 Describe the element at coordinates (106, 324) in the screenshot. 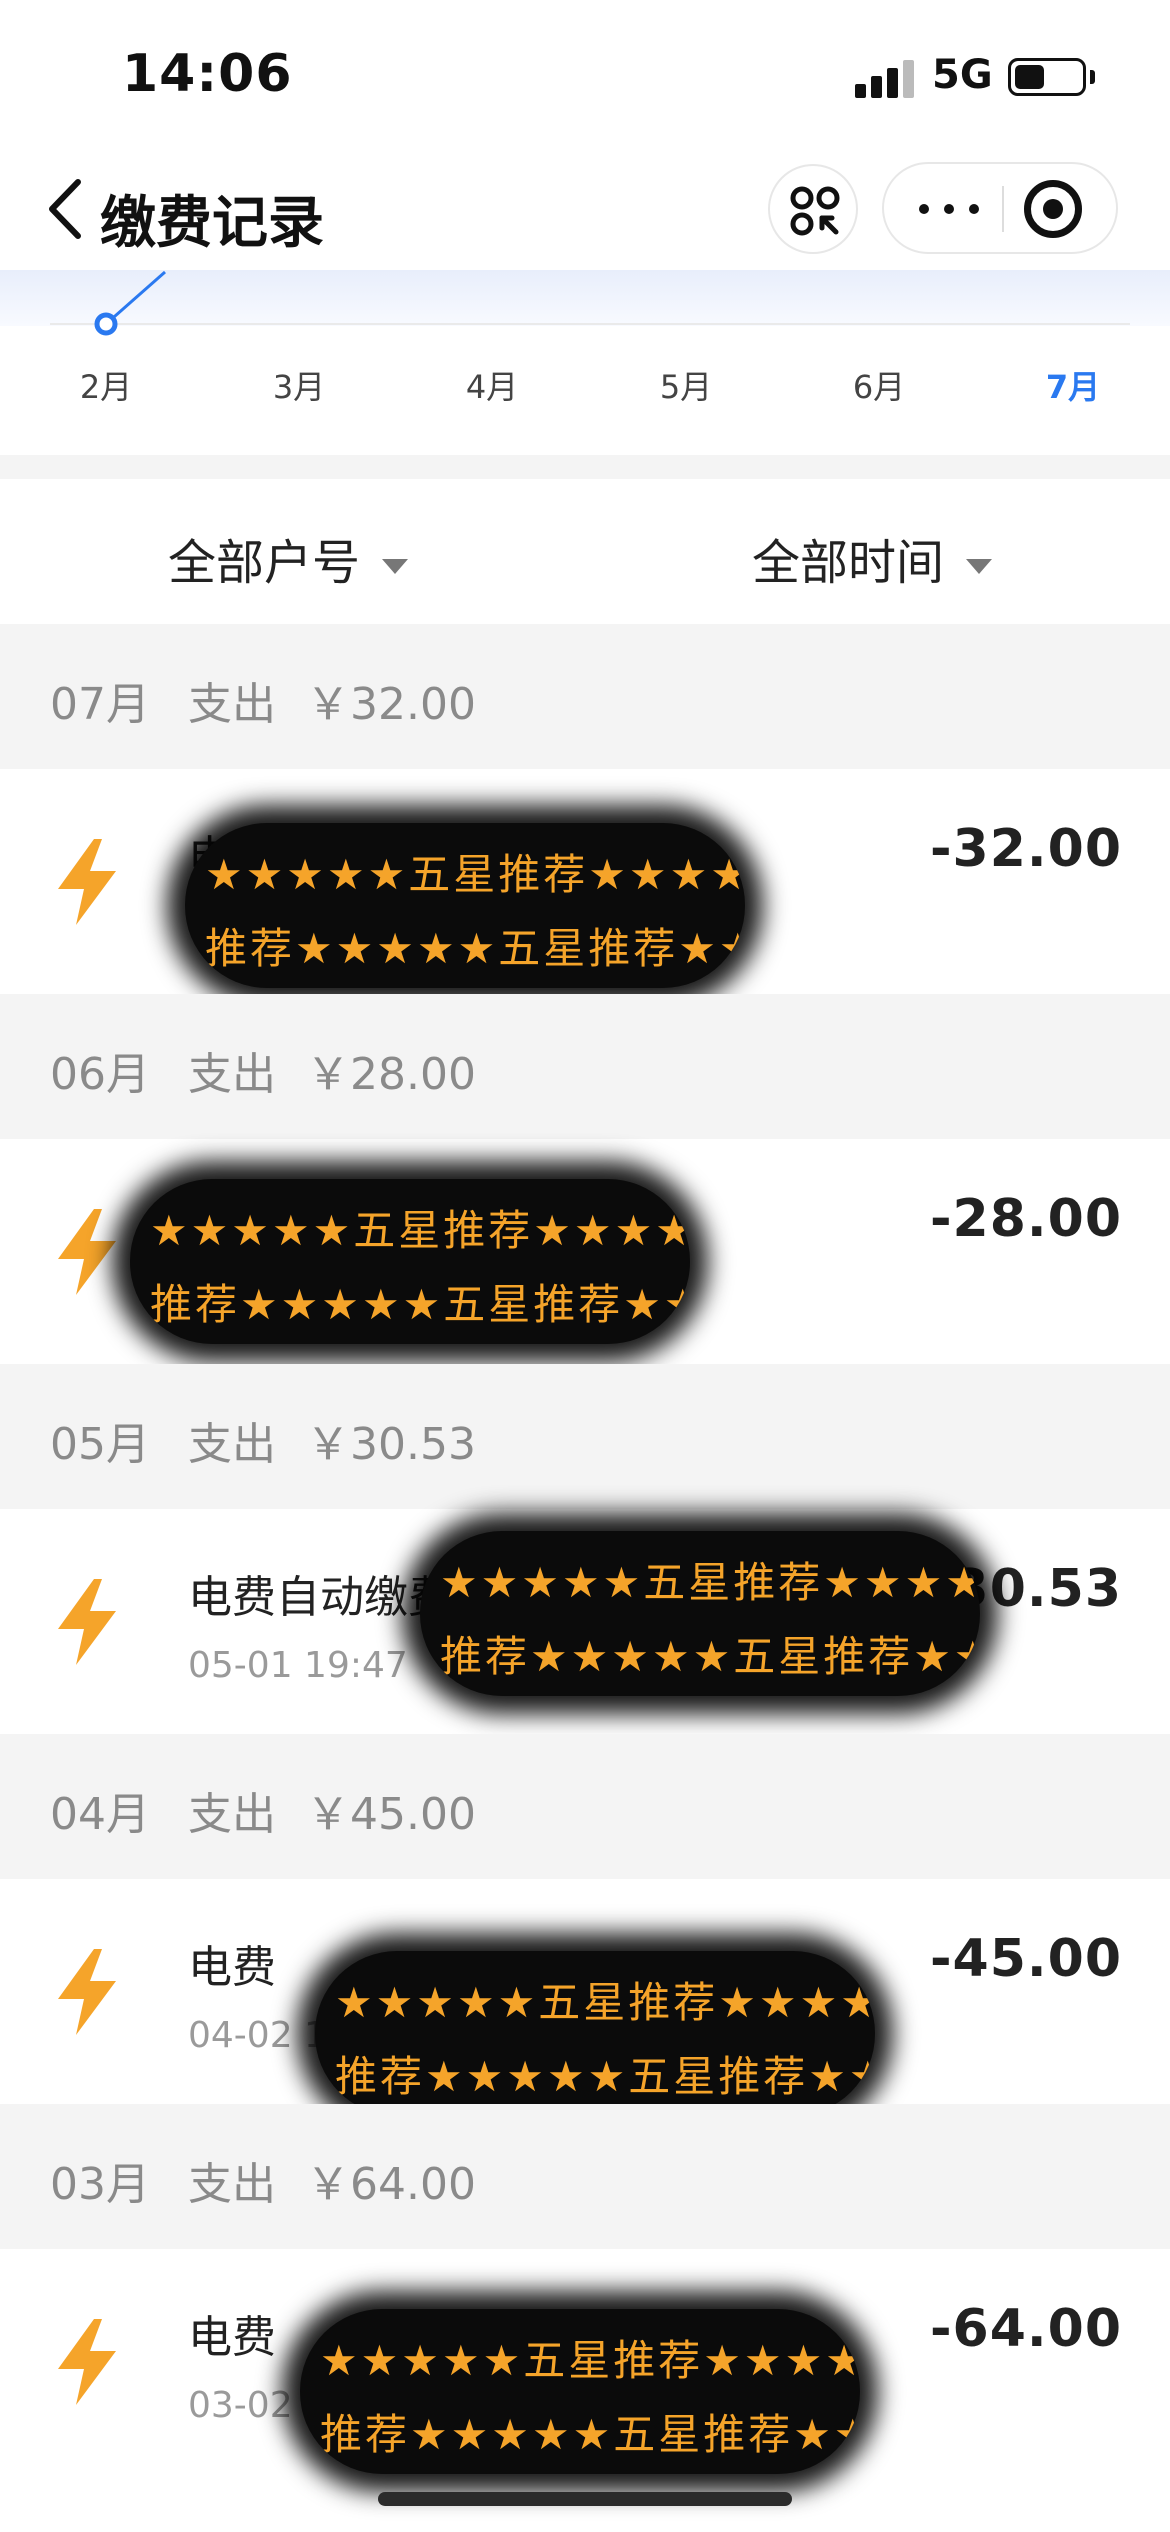

I see `chart-point-feb` at that location.